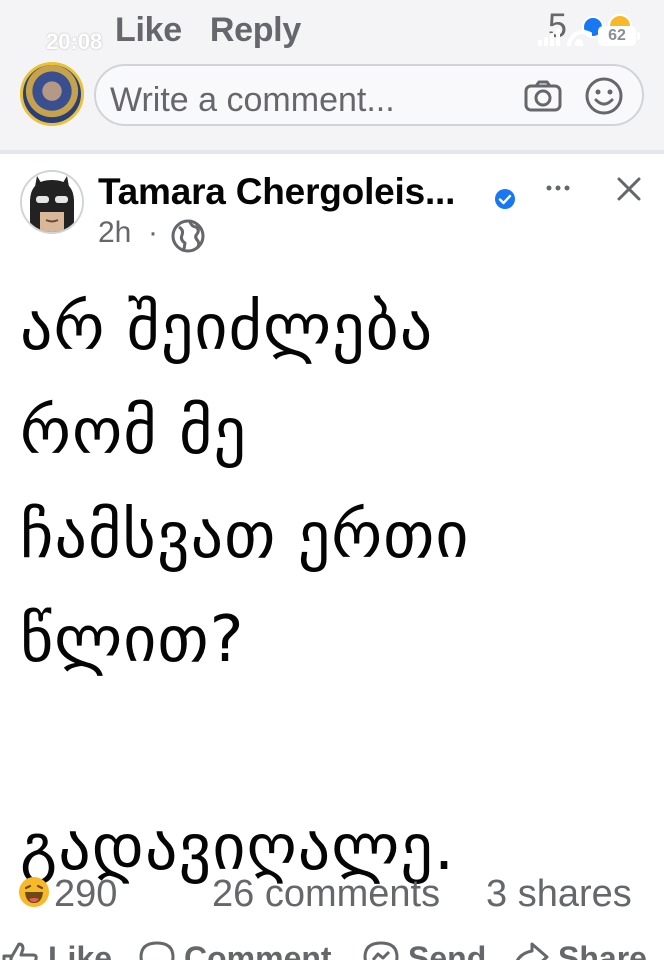 This screenshot has height=960, width=664. Describe the element at coordinates (629, 189) in the screenshot. I see `close-icon` at that location.